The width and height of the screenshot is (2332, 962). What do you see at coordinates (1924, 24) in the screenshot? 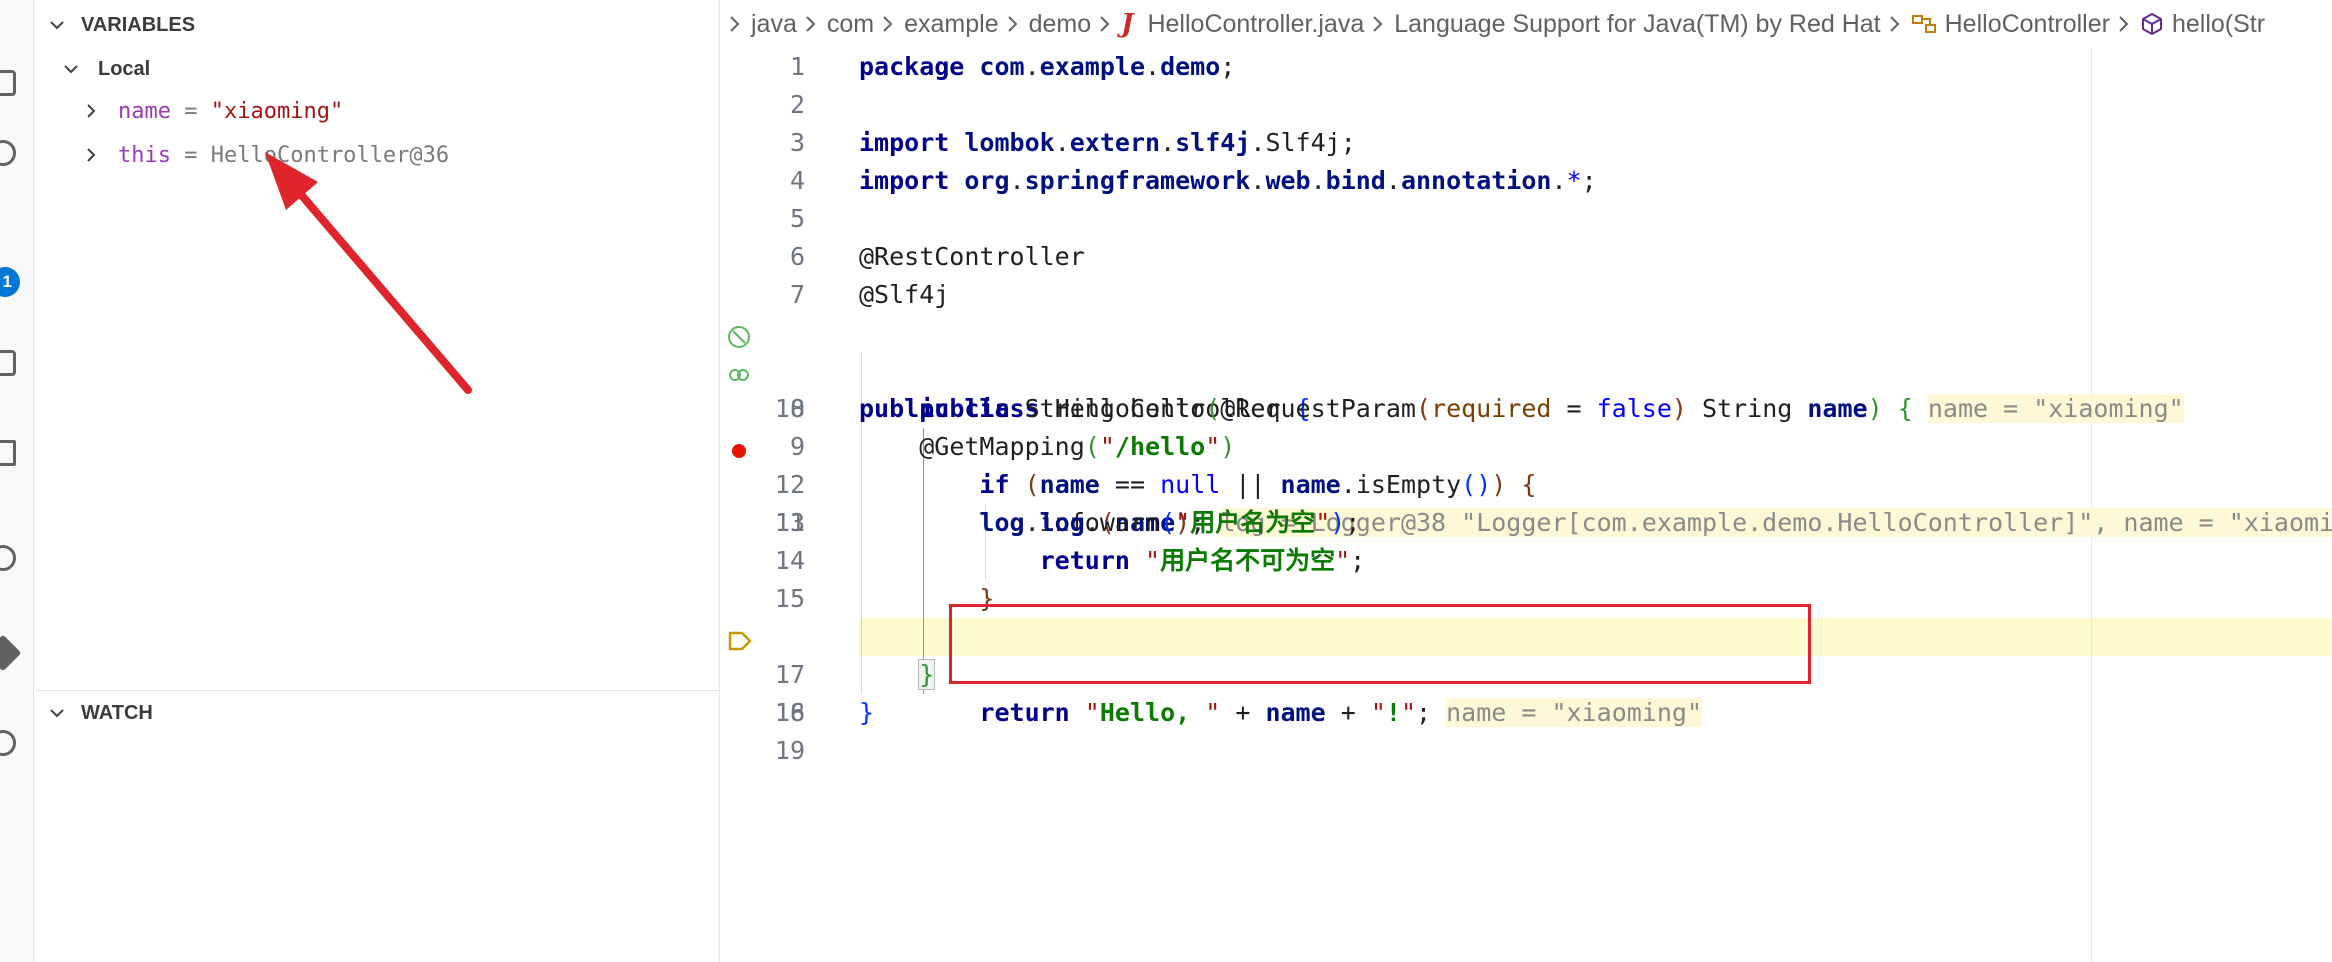
I see `class-icon` at bounding box center [1924, 24].